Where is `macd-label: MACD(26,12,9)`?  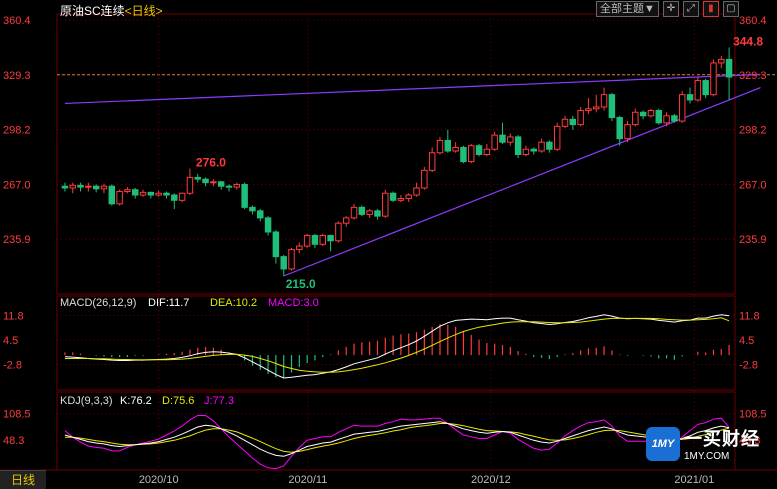 macd-label: MACD(26,12,9) is located at coordinates (98, 303).